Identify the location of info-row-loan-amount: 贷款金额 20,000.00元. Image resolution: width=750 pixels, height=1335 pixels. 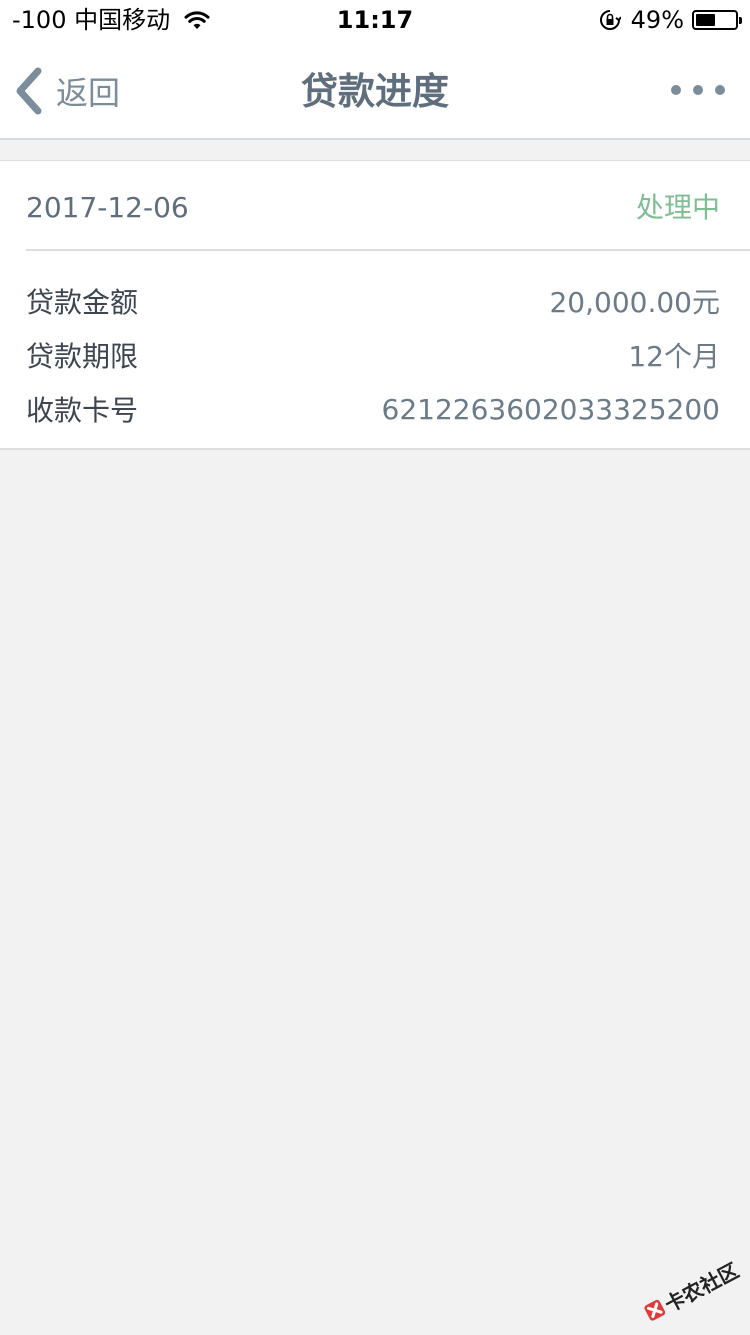
(373, 301).